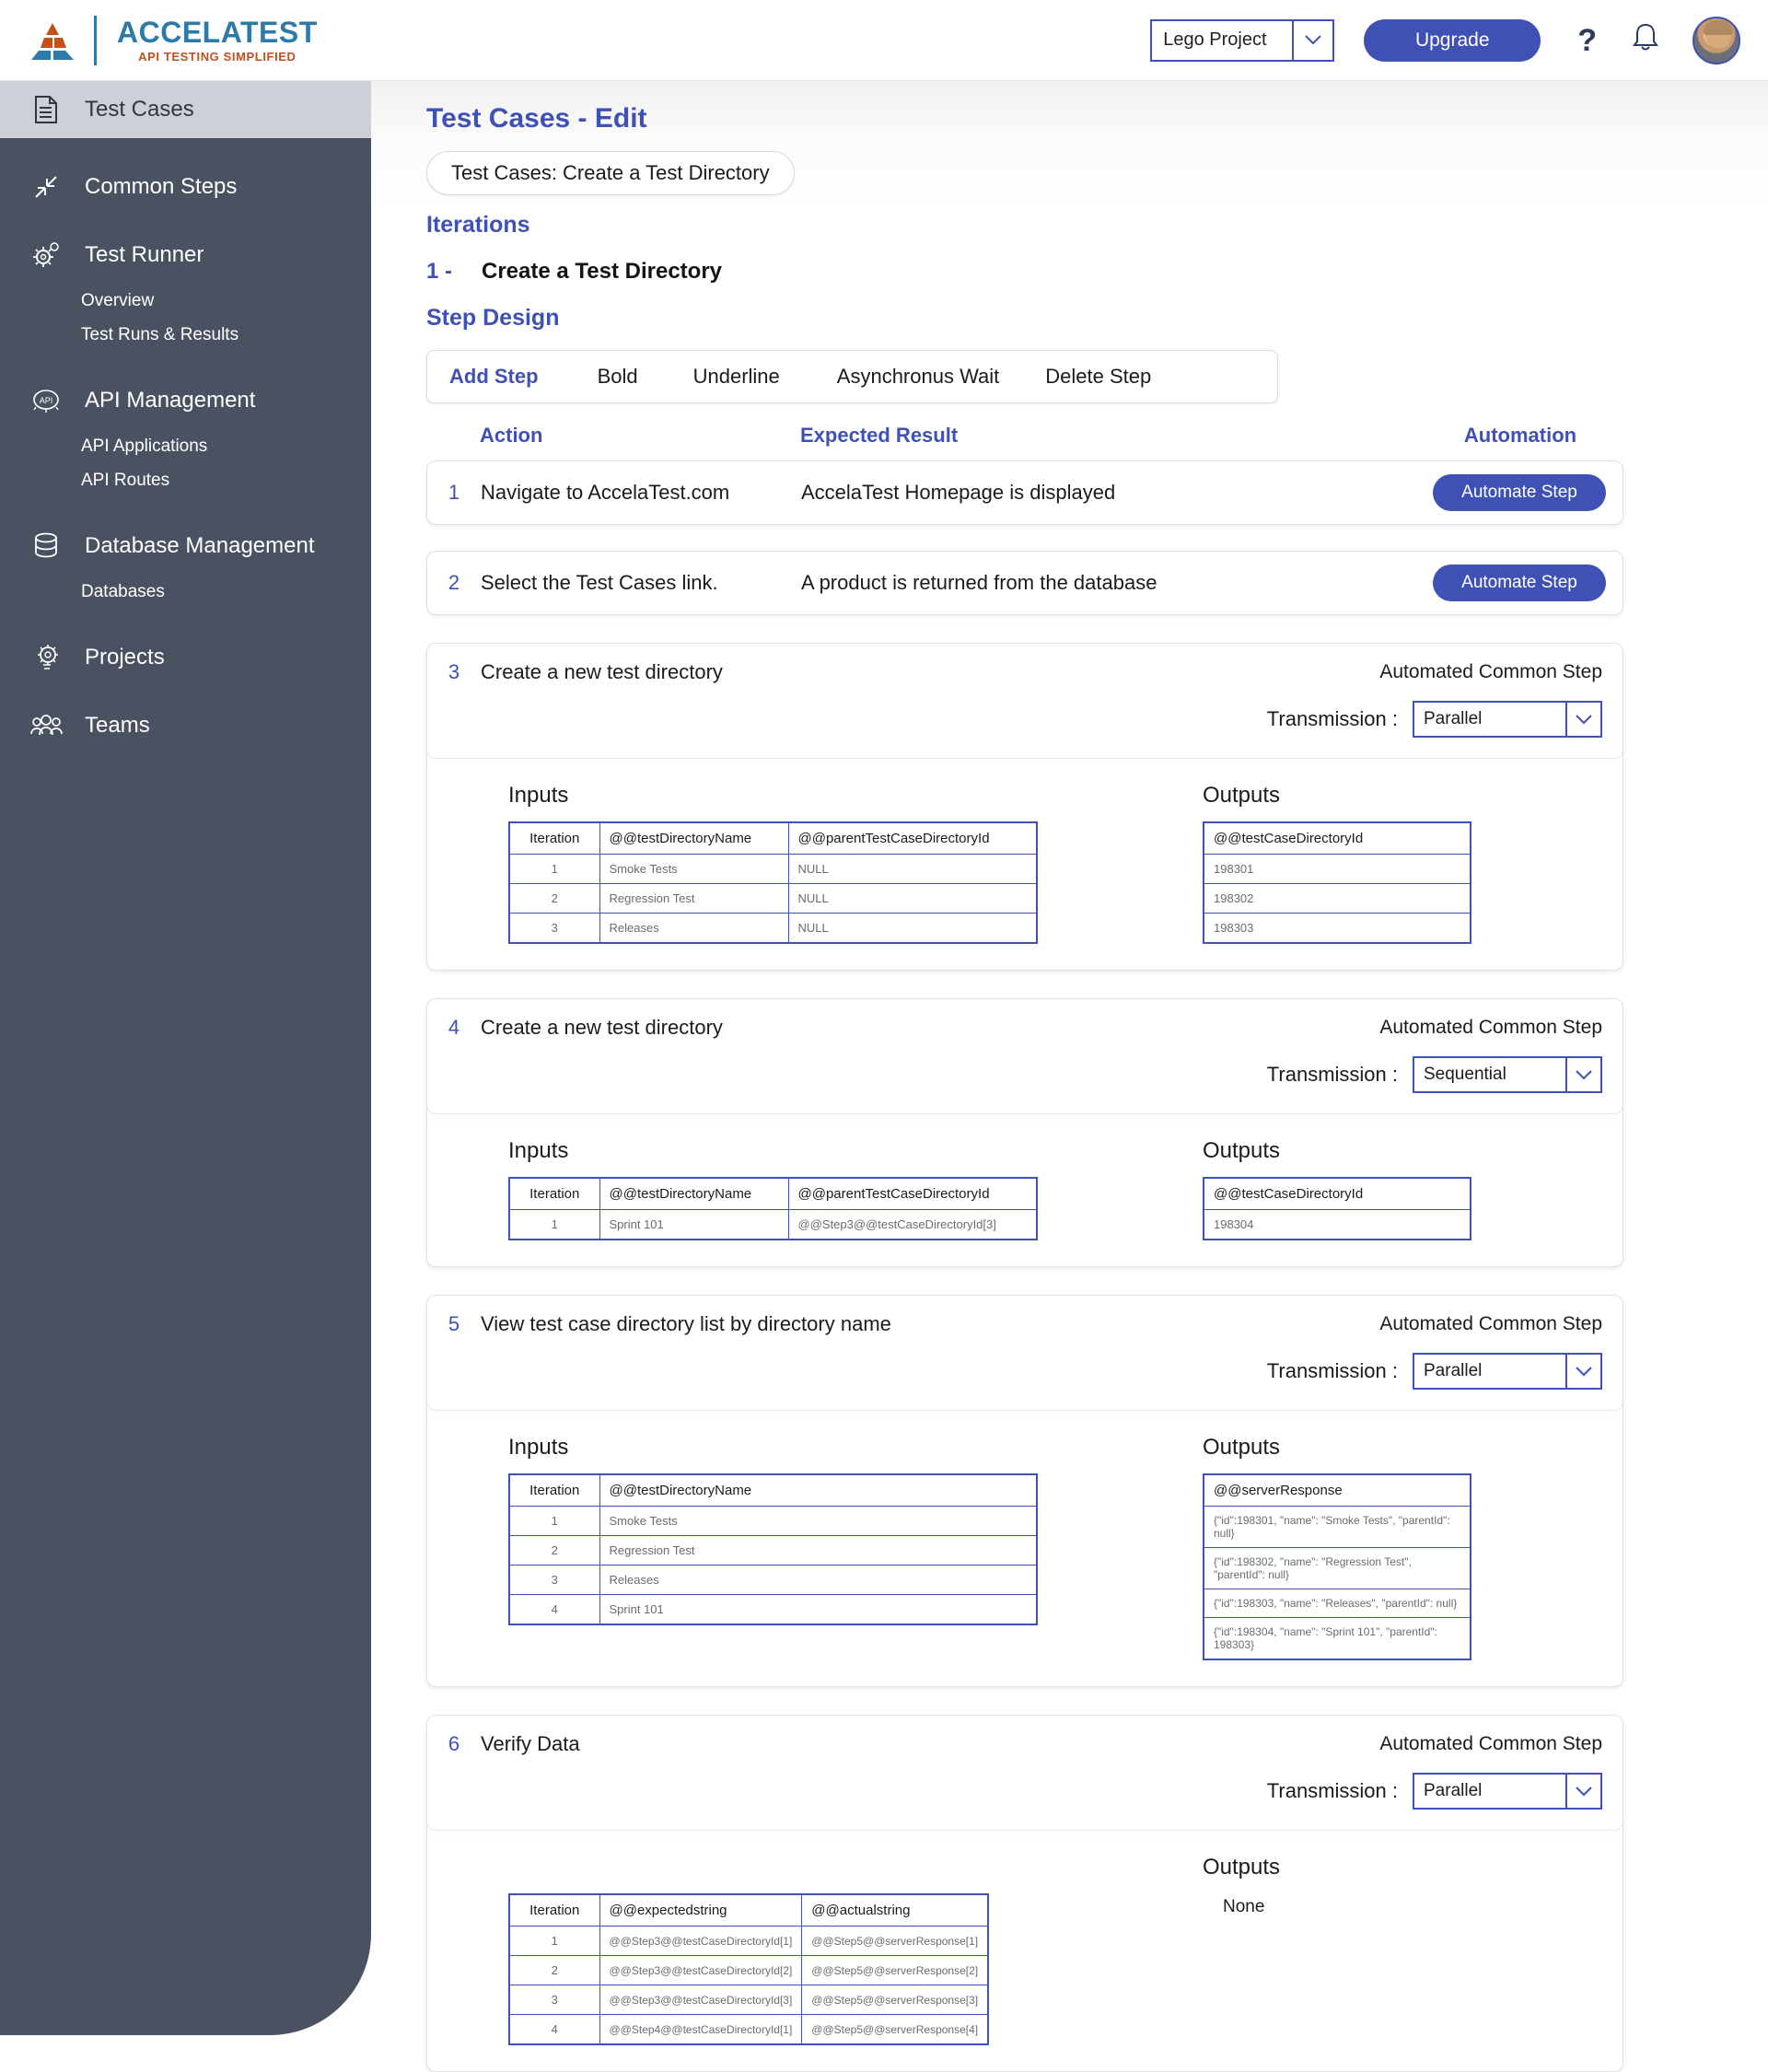 The width and height of the screenshot is (1768, 2072). Describe the element at coordinates (185, 657) in the screenshot. I see `sidebar-item-projects: Projects` at that location.